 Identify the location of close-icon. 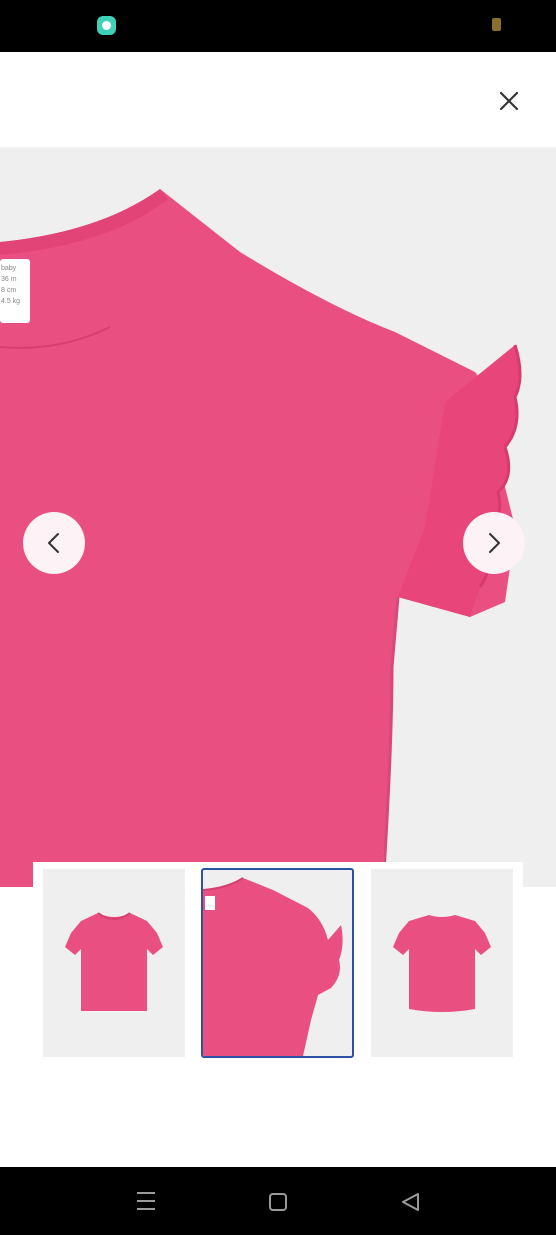
(509, 101).